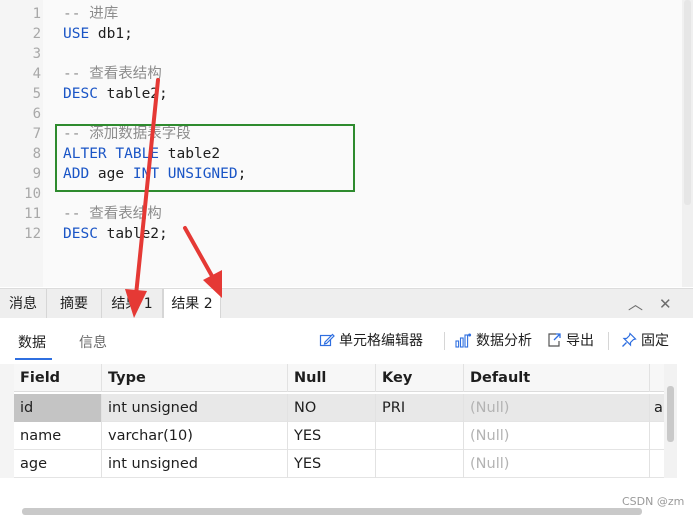 The height and width of the screenshot is (517, 693). Describe the element at coordinates (132, 303) in the screenshot. I see `tab-result-1: 结果 1` at that location.